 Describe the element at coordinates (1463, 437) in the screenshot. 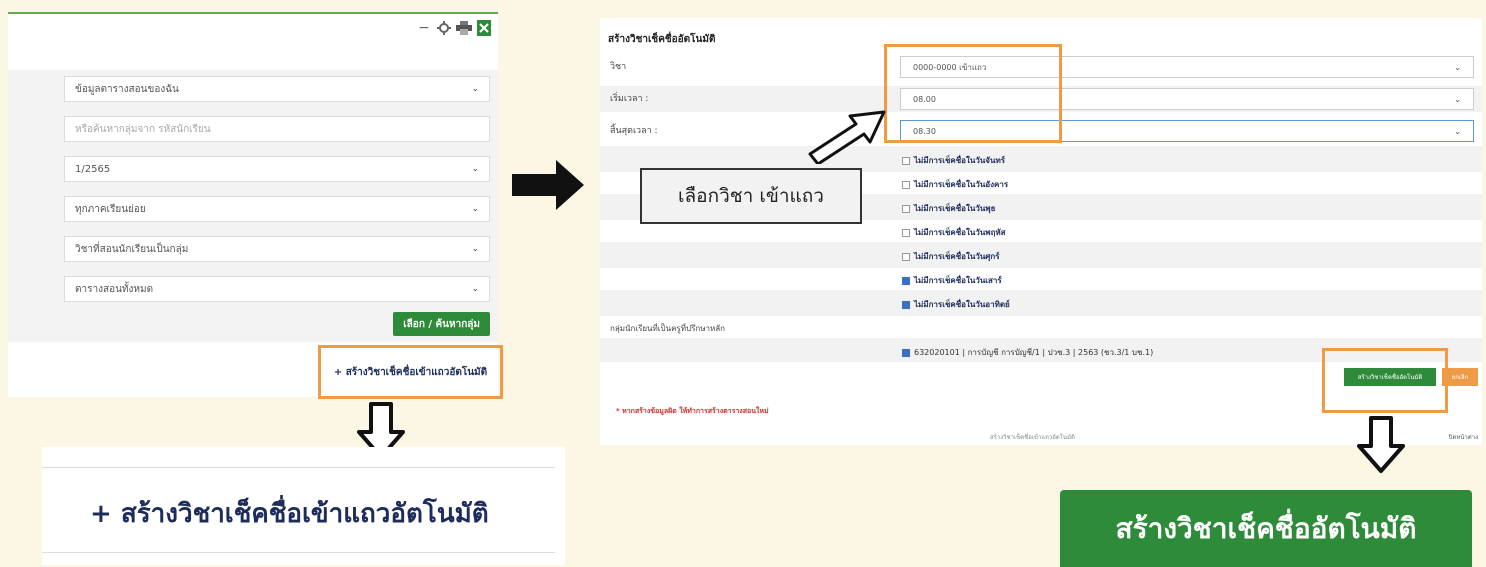

I see `close-window-link: ปิดหน้าต่าง` at that location.